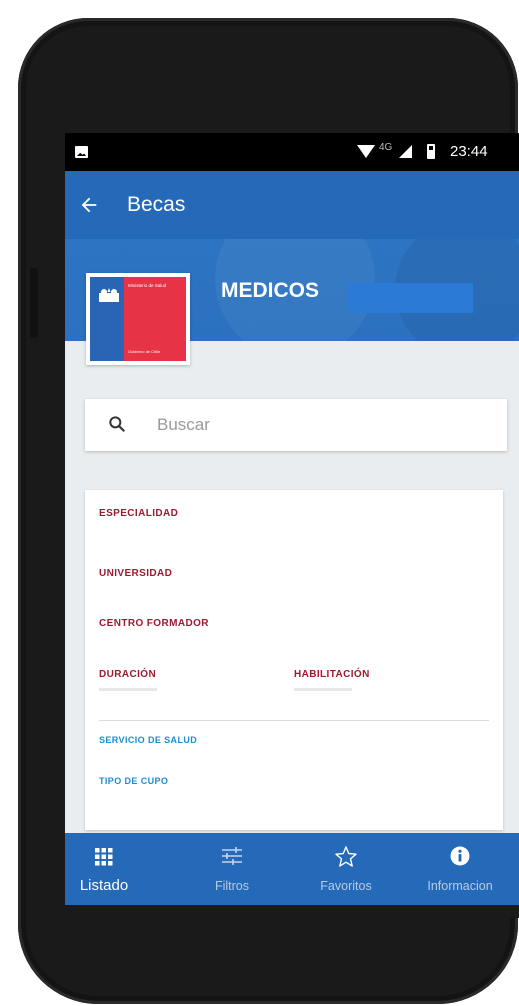 Image resolution: width=519 pixels, height=1006 pixels. Describe the element at coordinates (81, 152) in the screenshot. I see `image-notification-icon` at that location.